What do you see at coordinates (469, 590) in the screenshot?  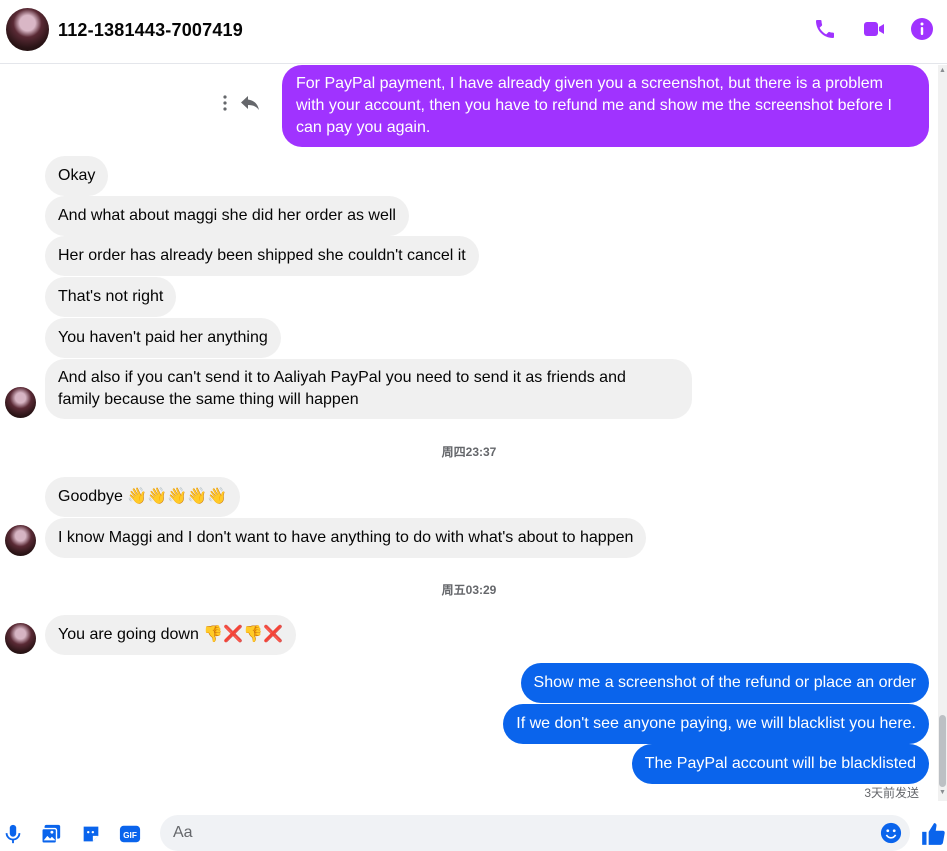 I see `timestamp: 周五03:29` at bounding box center [469, 590].